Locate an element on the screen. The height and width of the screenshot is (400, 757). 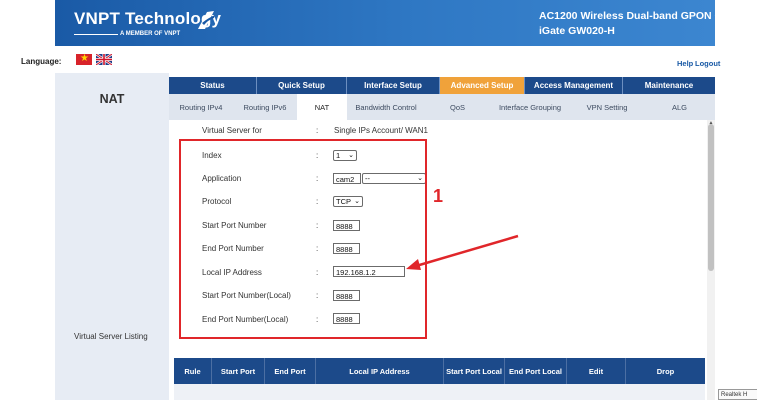
col-rule: Rule is located at coordinates (193, 371).